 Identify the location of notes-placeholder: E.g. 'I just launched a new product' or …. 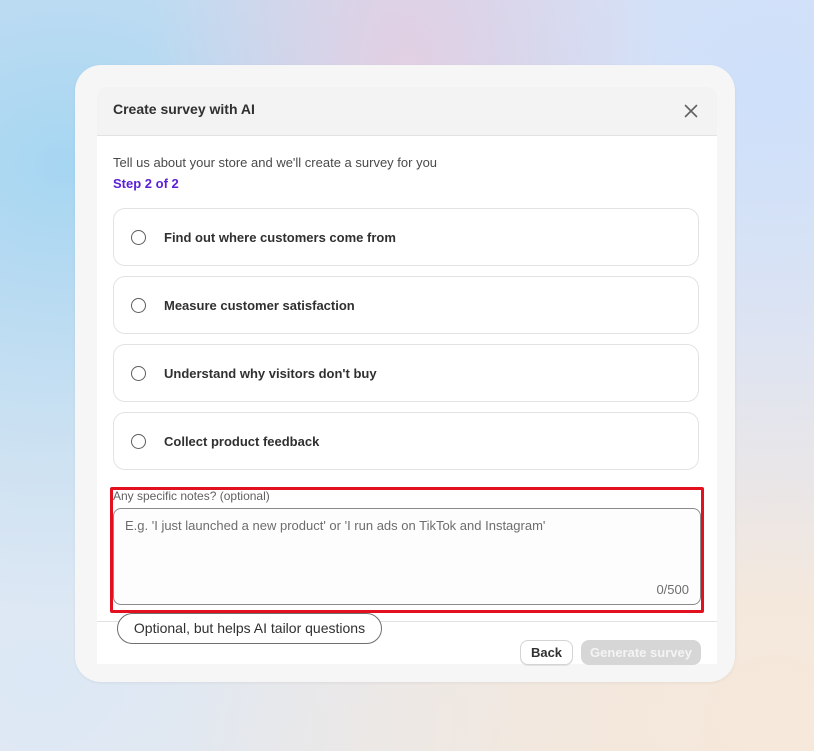
(335, 525).